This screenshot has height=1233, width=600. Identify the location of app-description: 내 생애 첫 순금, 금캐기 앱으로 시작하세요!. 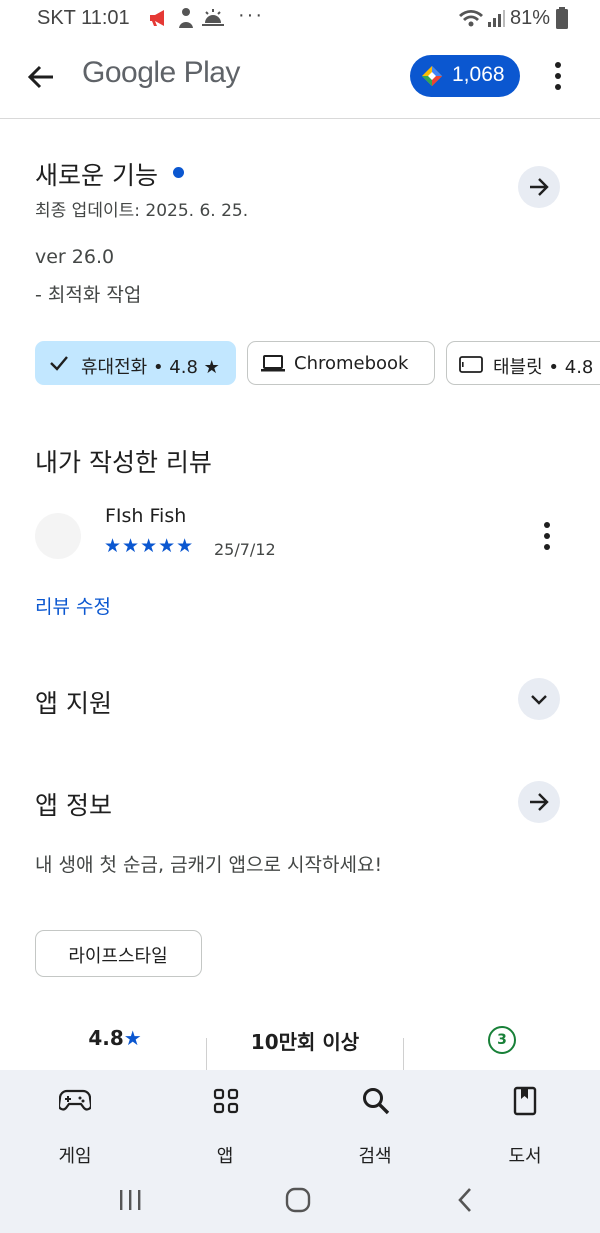
(209, 865).